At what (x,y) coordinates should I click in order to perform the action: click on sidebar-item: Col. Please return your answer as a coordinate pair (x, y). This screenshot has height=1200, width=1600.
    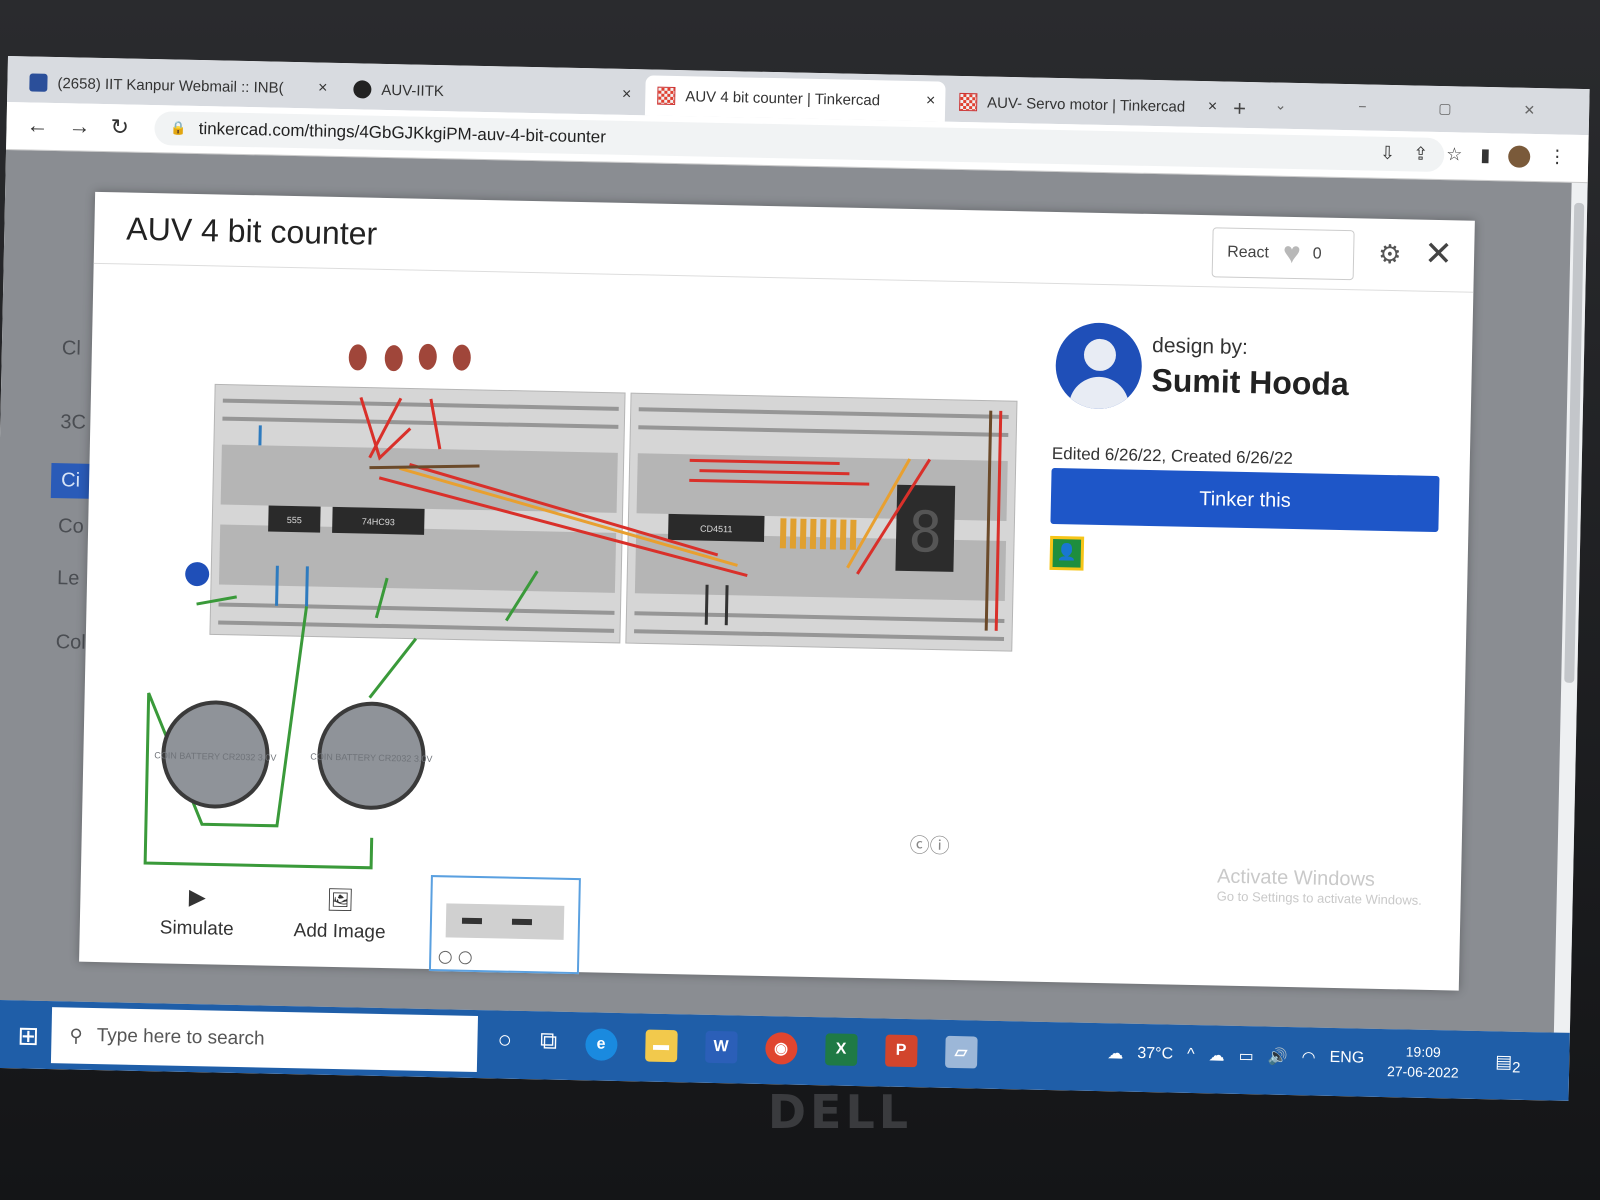
    Looking at the image, I should click on (70, 642).